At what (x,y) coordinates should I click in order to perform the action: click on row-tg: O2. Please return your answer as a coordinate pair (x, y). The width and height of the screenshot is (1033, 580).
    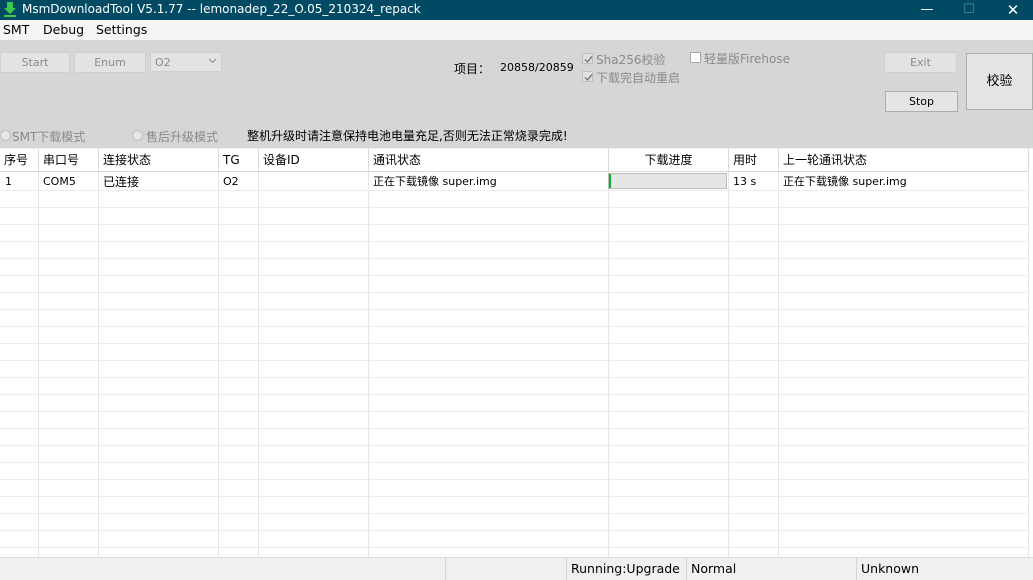
    Looking at the image, I should click on (231, 181).